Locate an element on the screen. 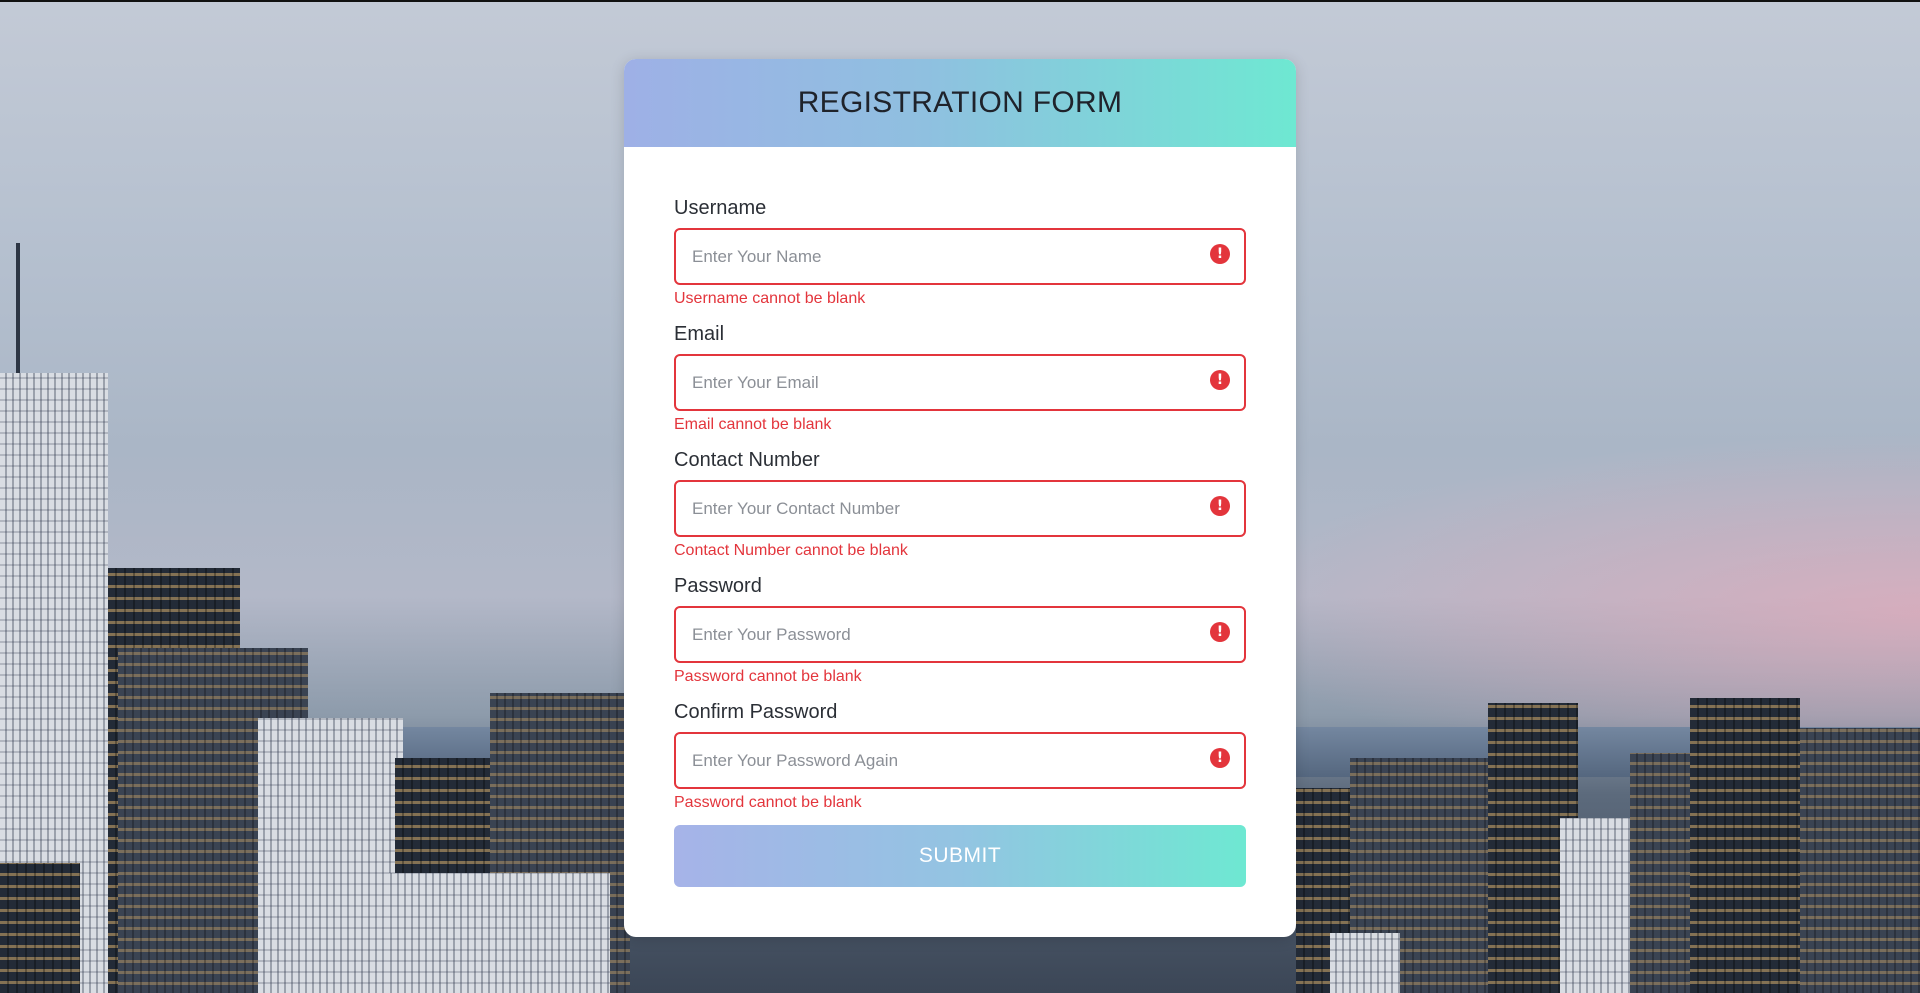 The width and height of the screenshot is (1920, 993). contact-number-input is located at coordinates (960, 508).